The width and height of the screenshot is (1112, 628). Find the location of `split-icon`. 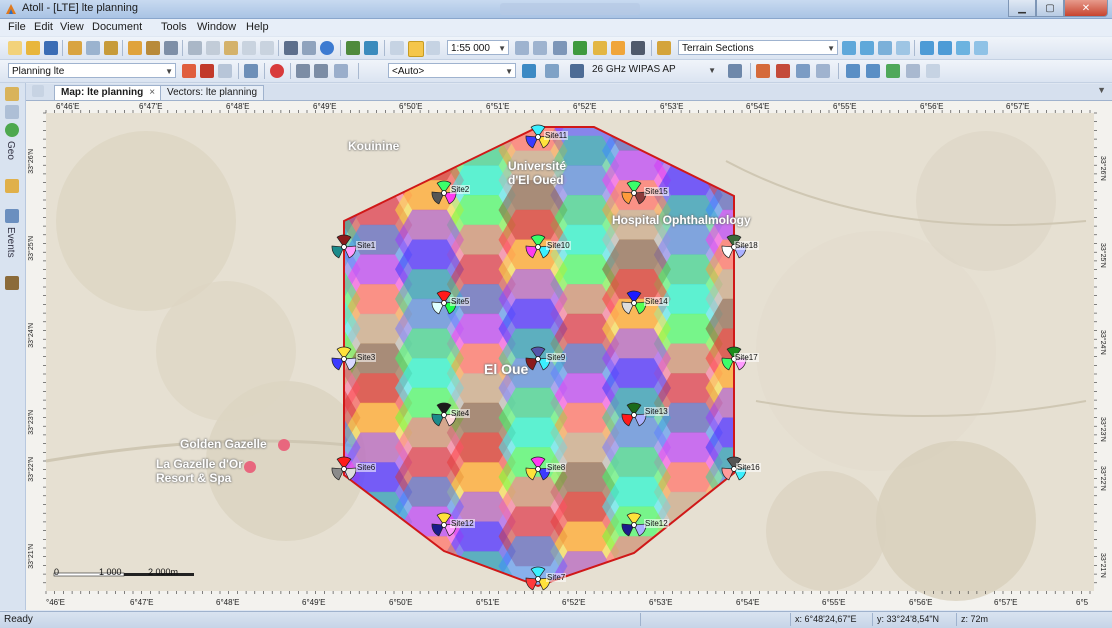

split-icon is located at coordinates (981, 48).